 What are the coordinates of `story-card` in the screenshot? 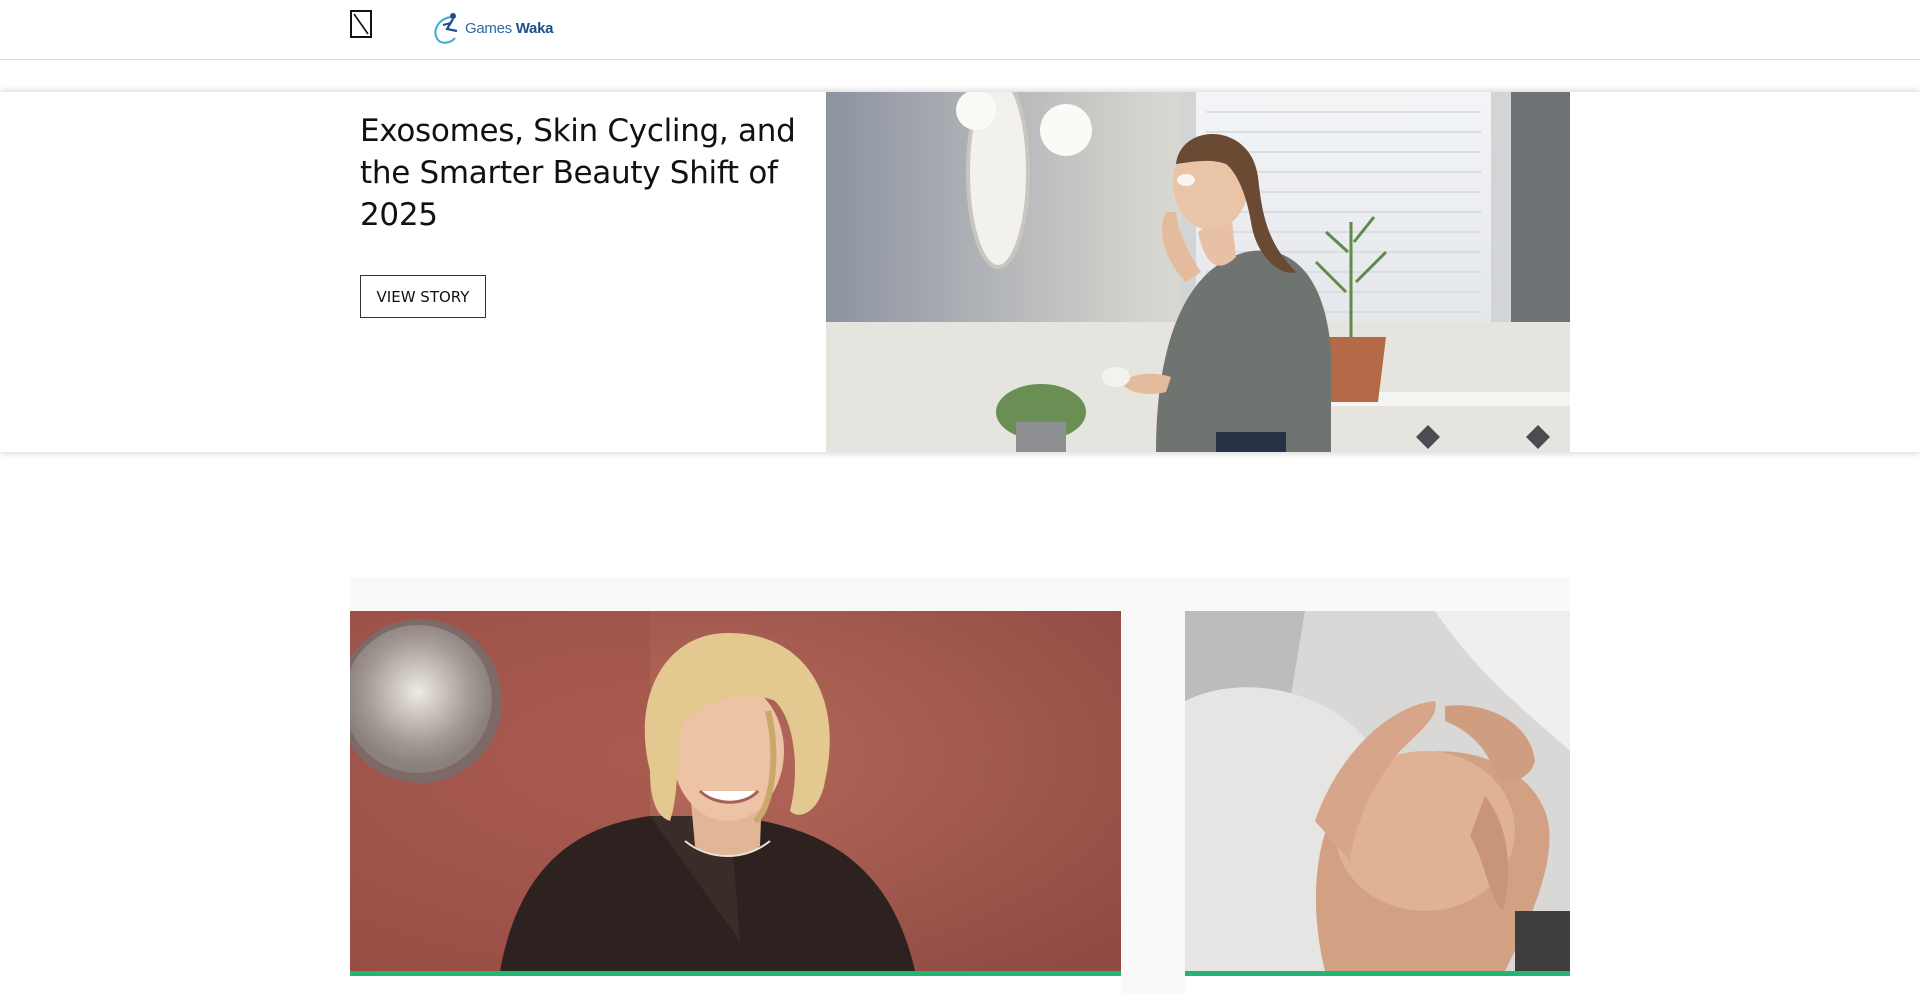 It's located at (1377, 802).